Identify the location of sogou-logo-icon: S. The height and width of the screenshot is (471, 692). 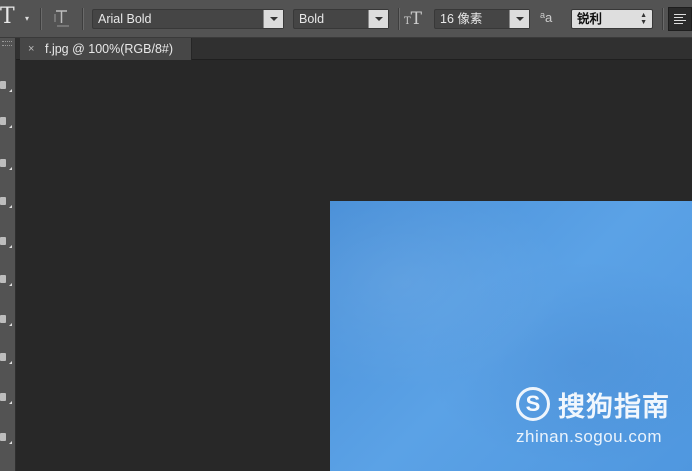
(533, 404).